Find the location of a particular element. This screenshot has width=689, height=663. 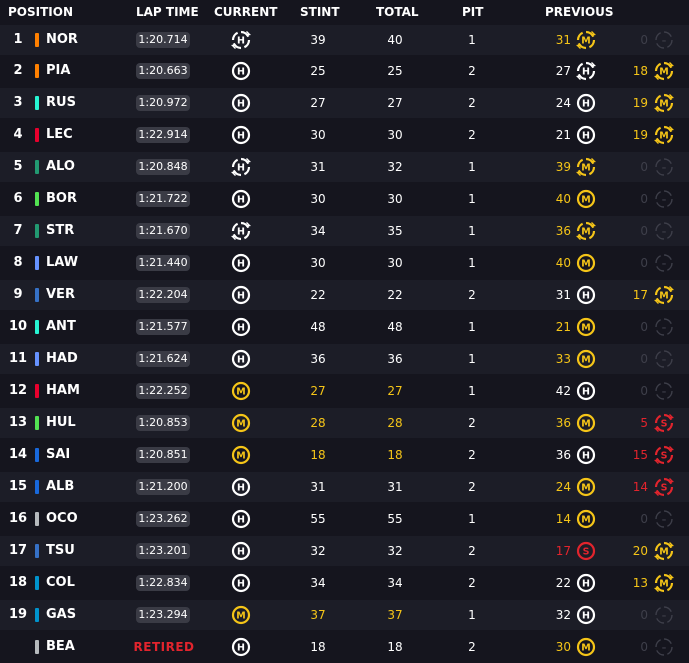

header-previous: PREVIOUS is located at coordinates (579, 12).